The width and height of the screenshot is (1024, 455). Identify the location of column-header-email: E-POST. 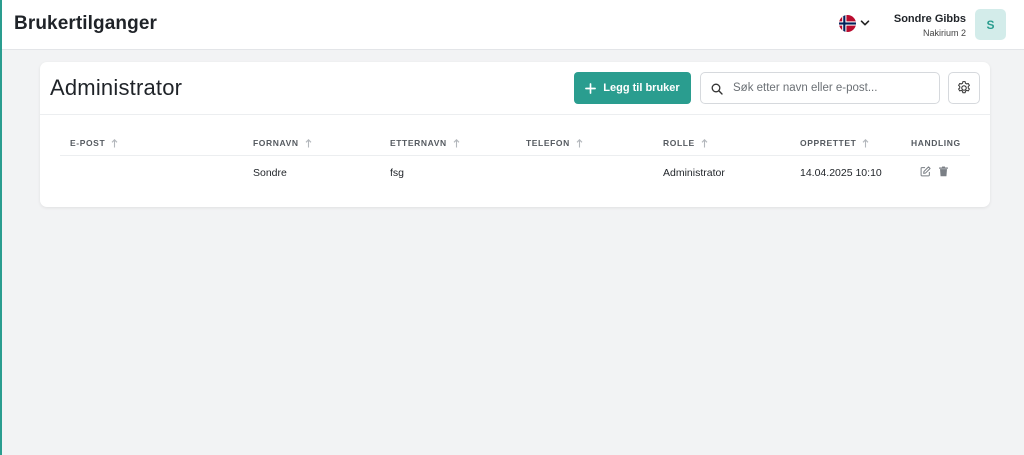
(94, 143).